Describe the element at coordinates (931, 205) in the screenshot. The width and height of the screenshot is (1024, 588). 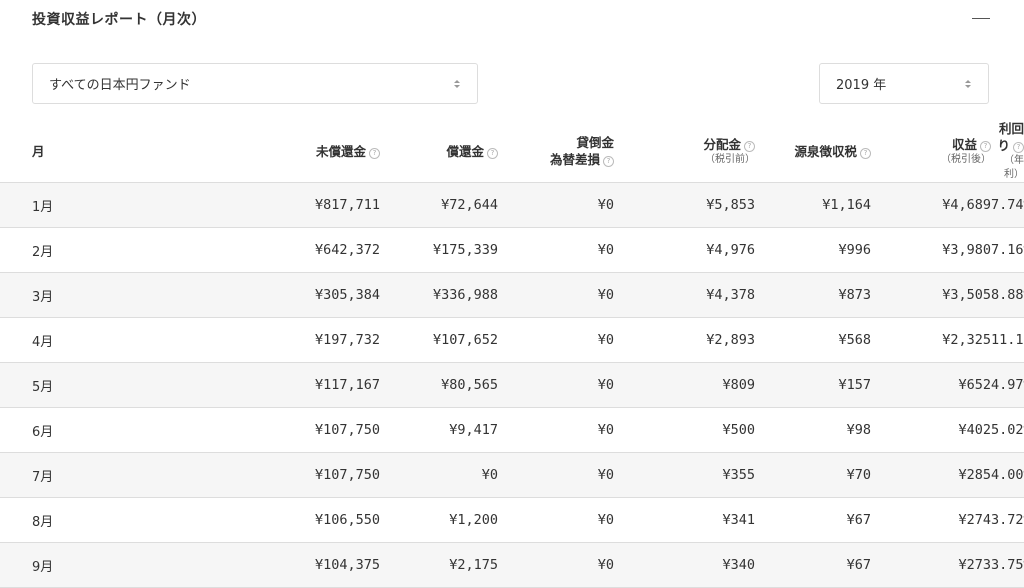
I see `income-cell: ¥4,689` at that location.